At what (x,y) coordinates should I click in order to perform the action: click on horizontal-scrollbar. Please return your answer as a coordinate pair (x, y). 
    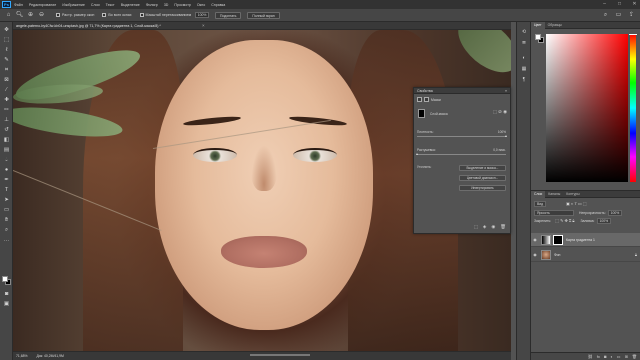
    Looking at the image, I should click on (280, 355).